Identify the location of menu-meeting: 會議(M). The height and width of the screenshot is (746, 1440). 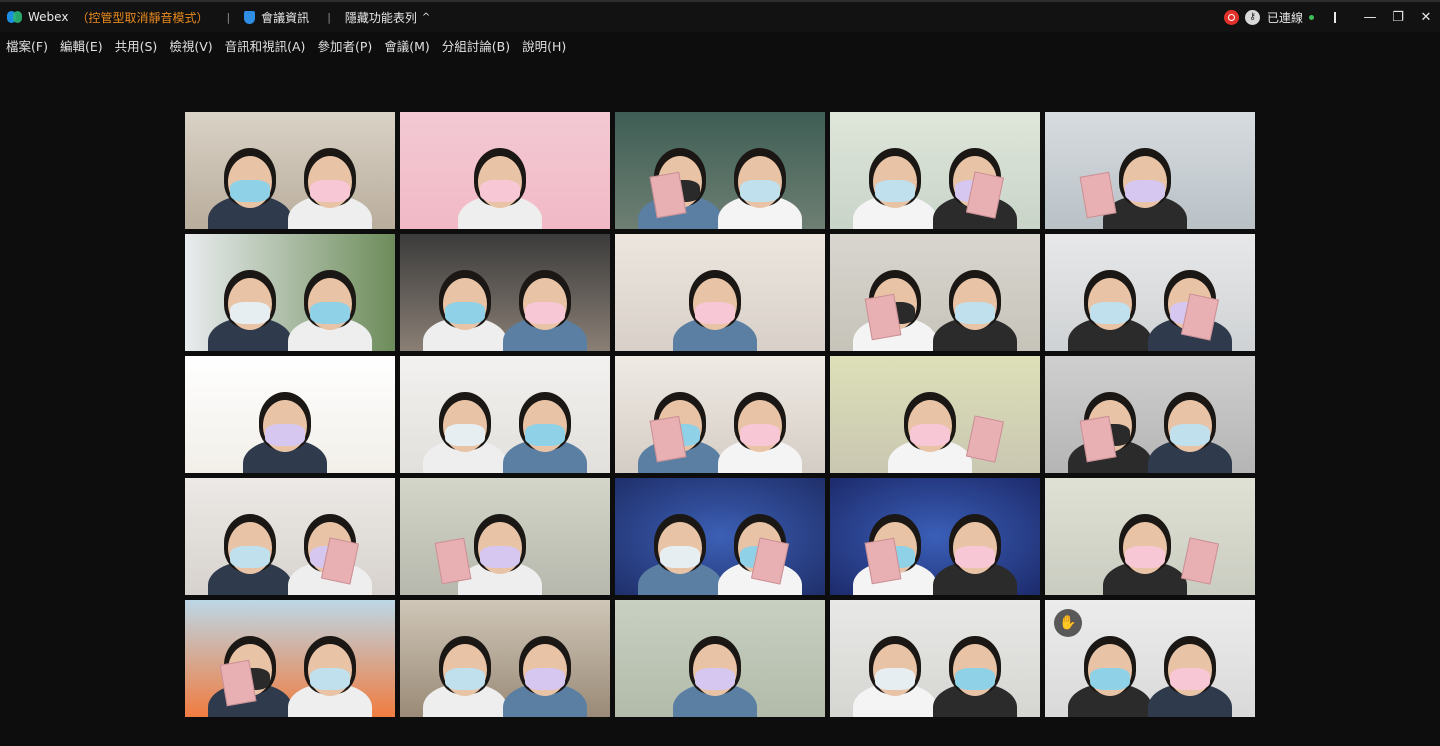
(407, 45).